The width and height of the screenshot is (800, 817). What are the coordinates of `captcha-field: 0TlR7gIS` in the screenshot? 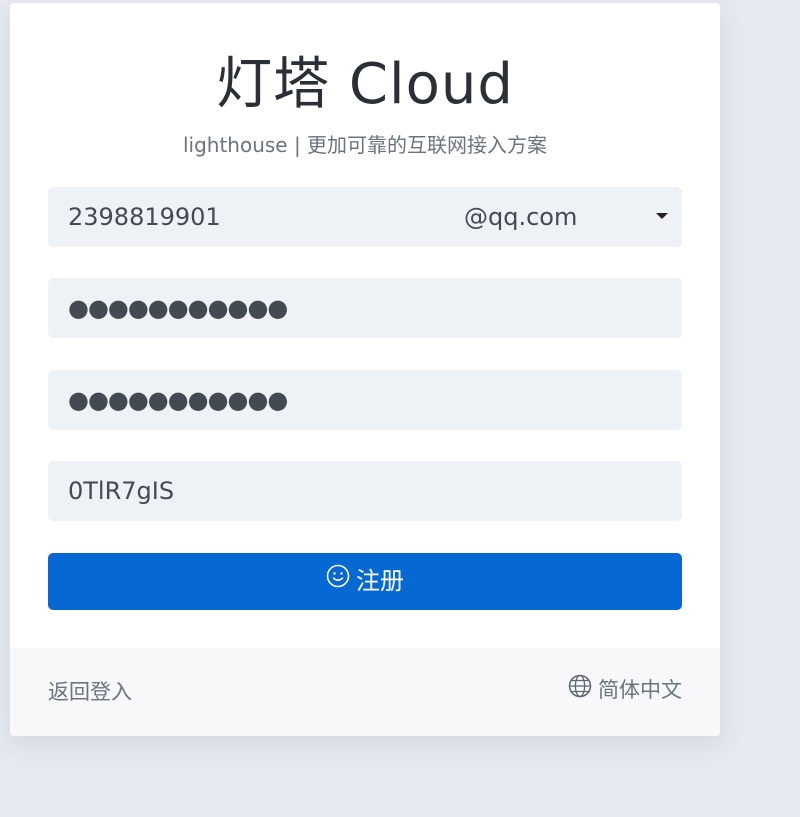 It's located at (365, 491).